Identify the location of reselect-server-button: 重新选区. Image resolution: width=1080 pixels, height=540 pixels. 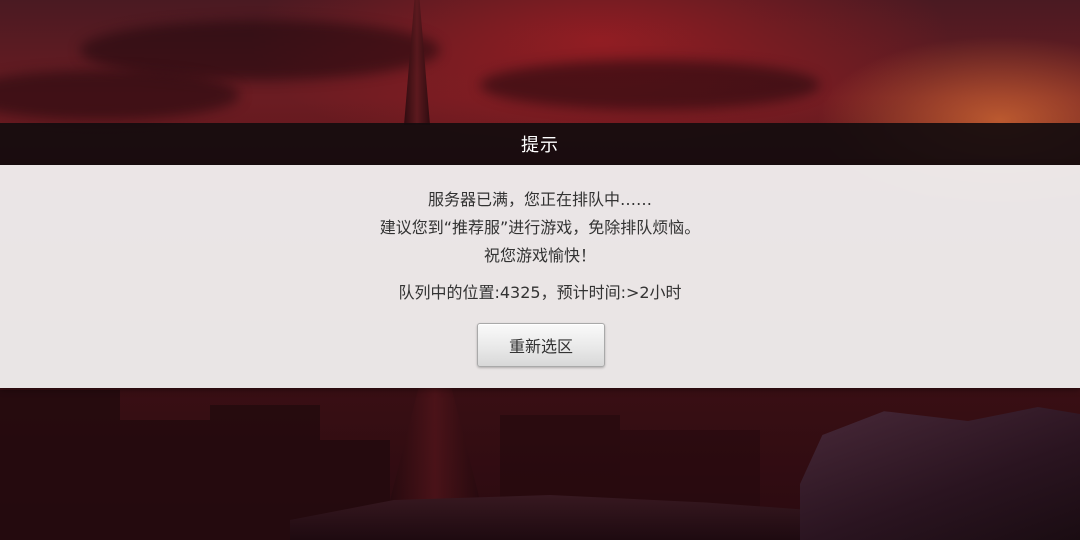
(541, 345).